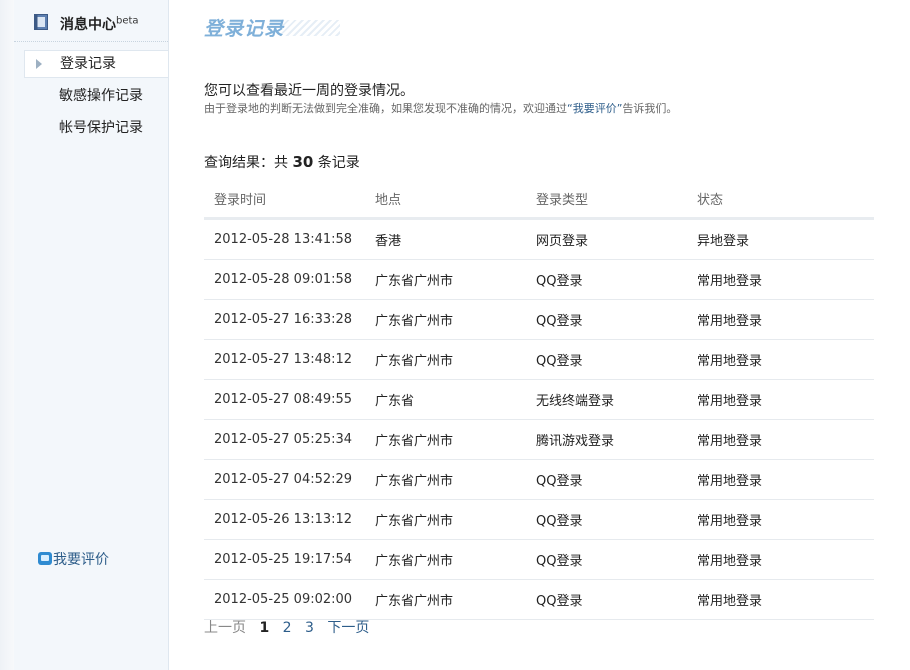 The height and width of the screenshot is (670, 910). What do you see at coordinates (606, 199) in the screenshot?
I see `column-header-type: 登录类型` at bounding box center [606, 199].